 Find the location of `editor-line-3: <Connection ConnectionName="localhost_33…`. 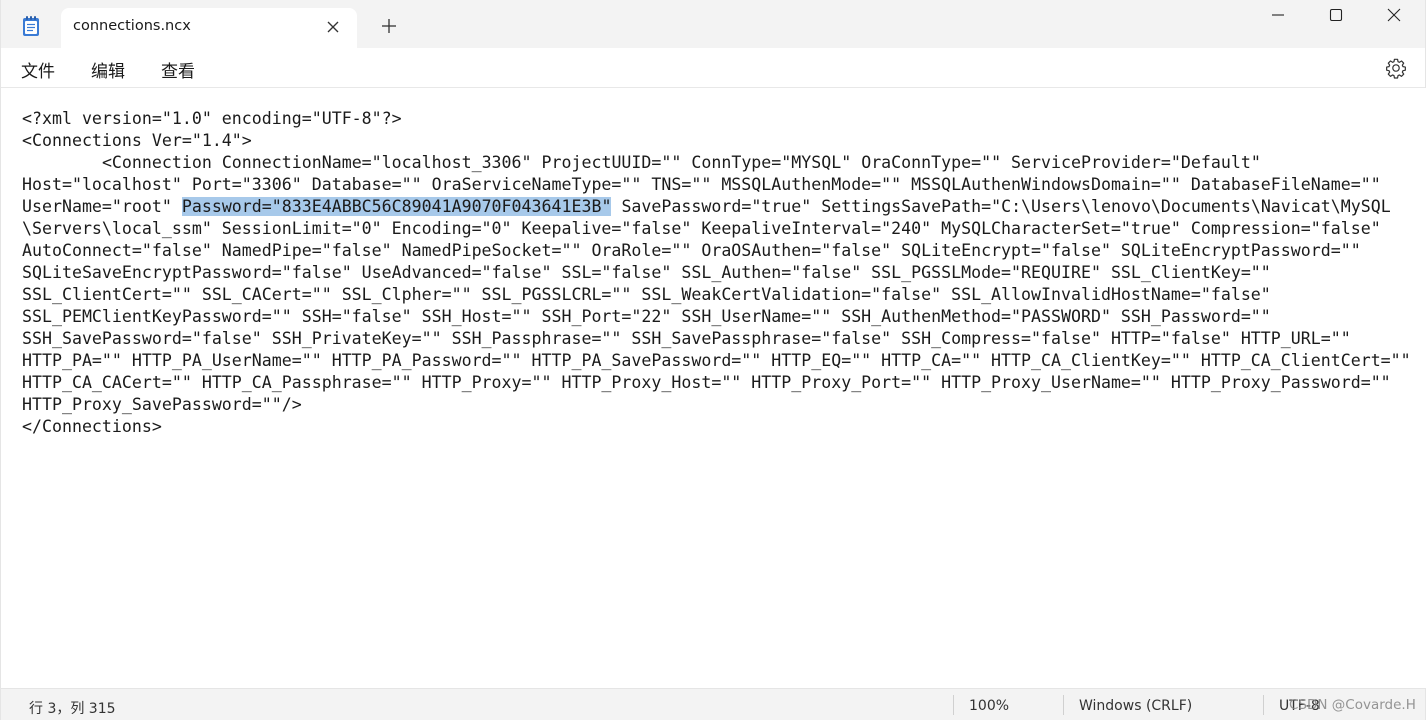

editor-line-3: <Connection ConnectionName="localhost_33… is located at coordinates (641, 162).